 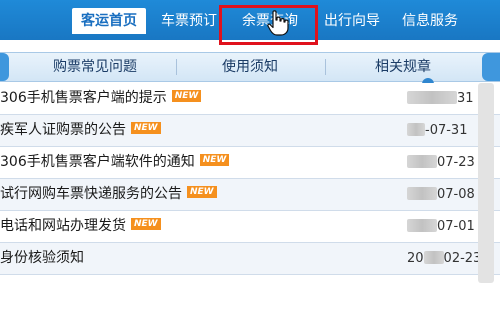 What do you see at coordinates (80, 130) in the screenshot?
I see `notice-title: 疾军人证购票的公告 NEW` at bounding box center [80, 130].